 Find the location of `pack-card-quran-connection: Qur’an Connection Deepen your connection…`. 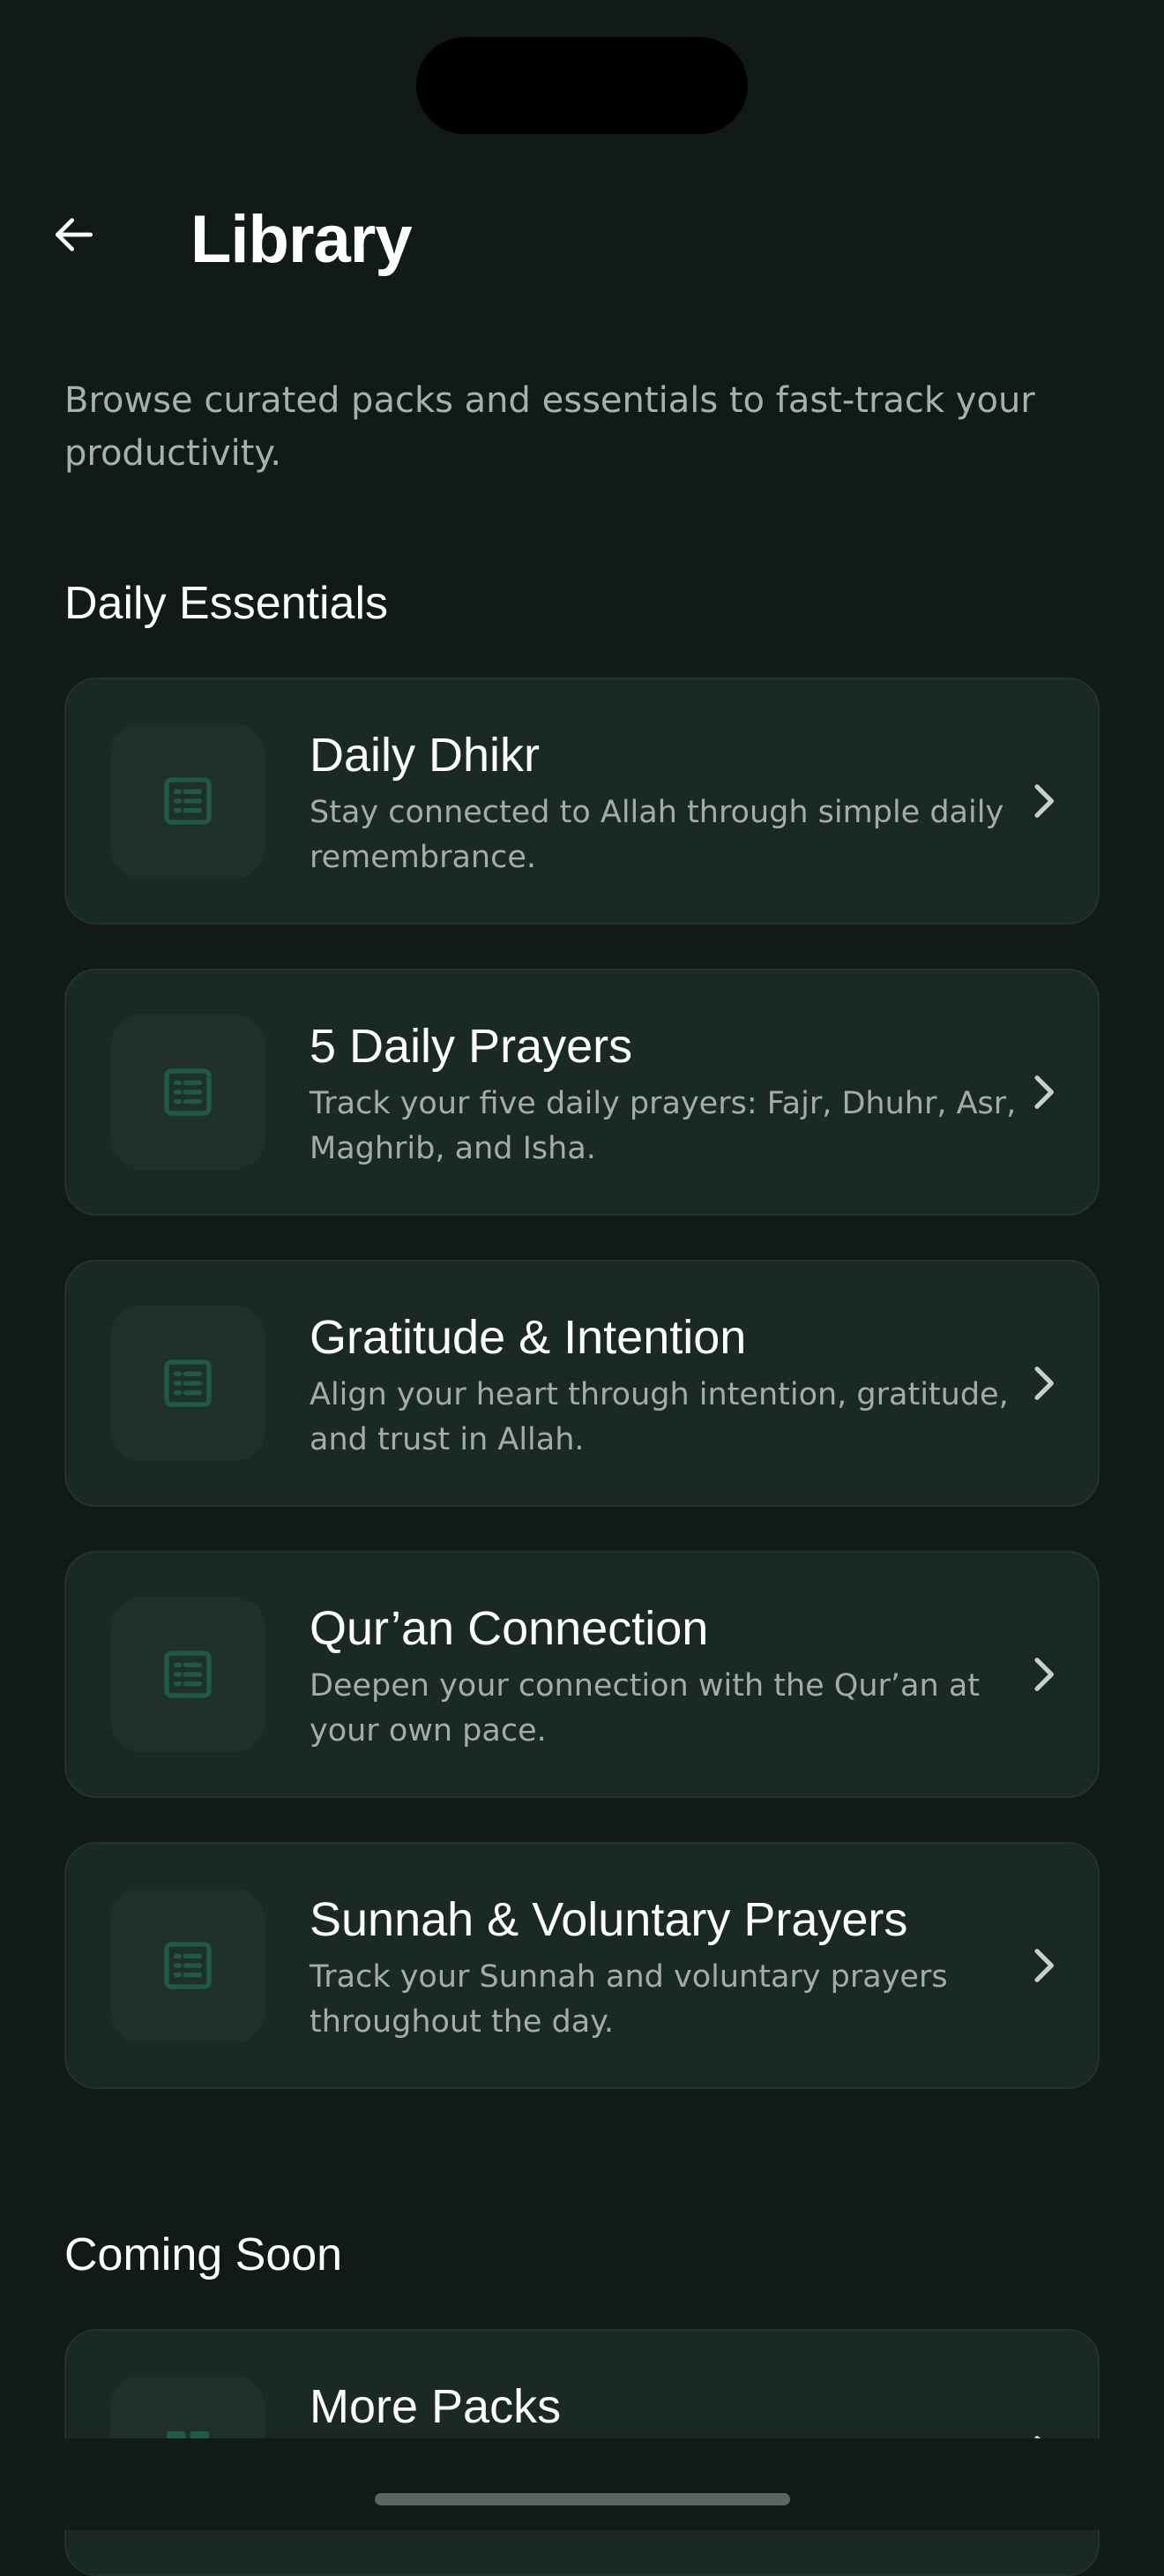

pack-card-quran-connection: Qur’an Connection Deepen your connection… is located at coordinates (582, 1675).